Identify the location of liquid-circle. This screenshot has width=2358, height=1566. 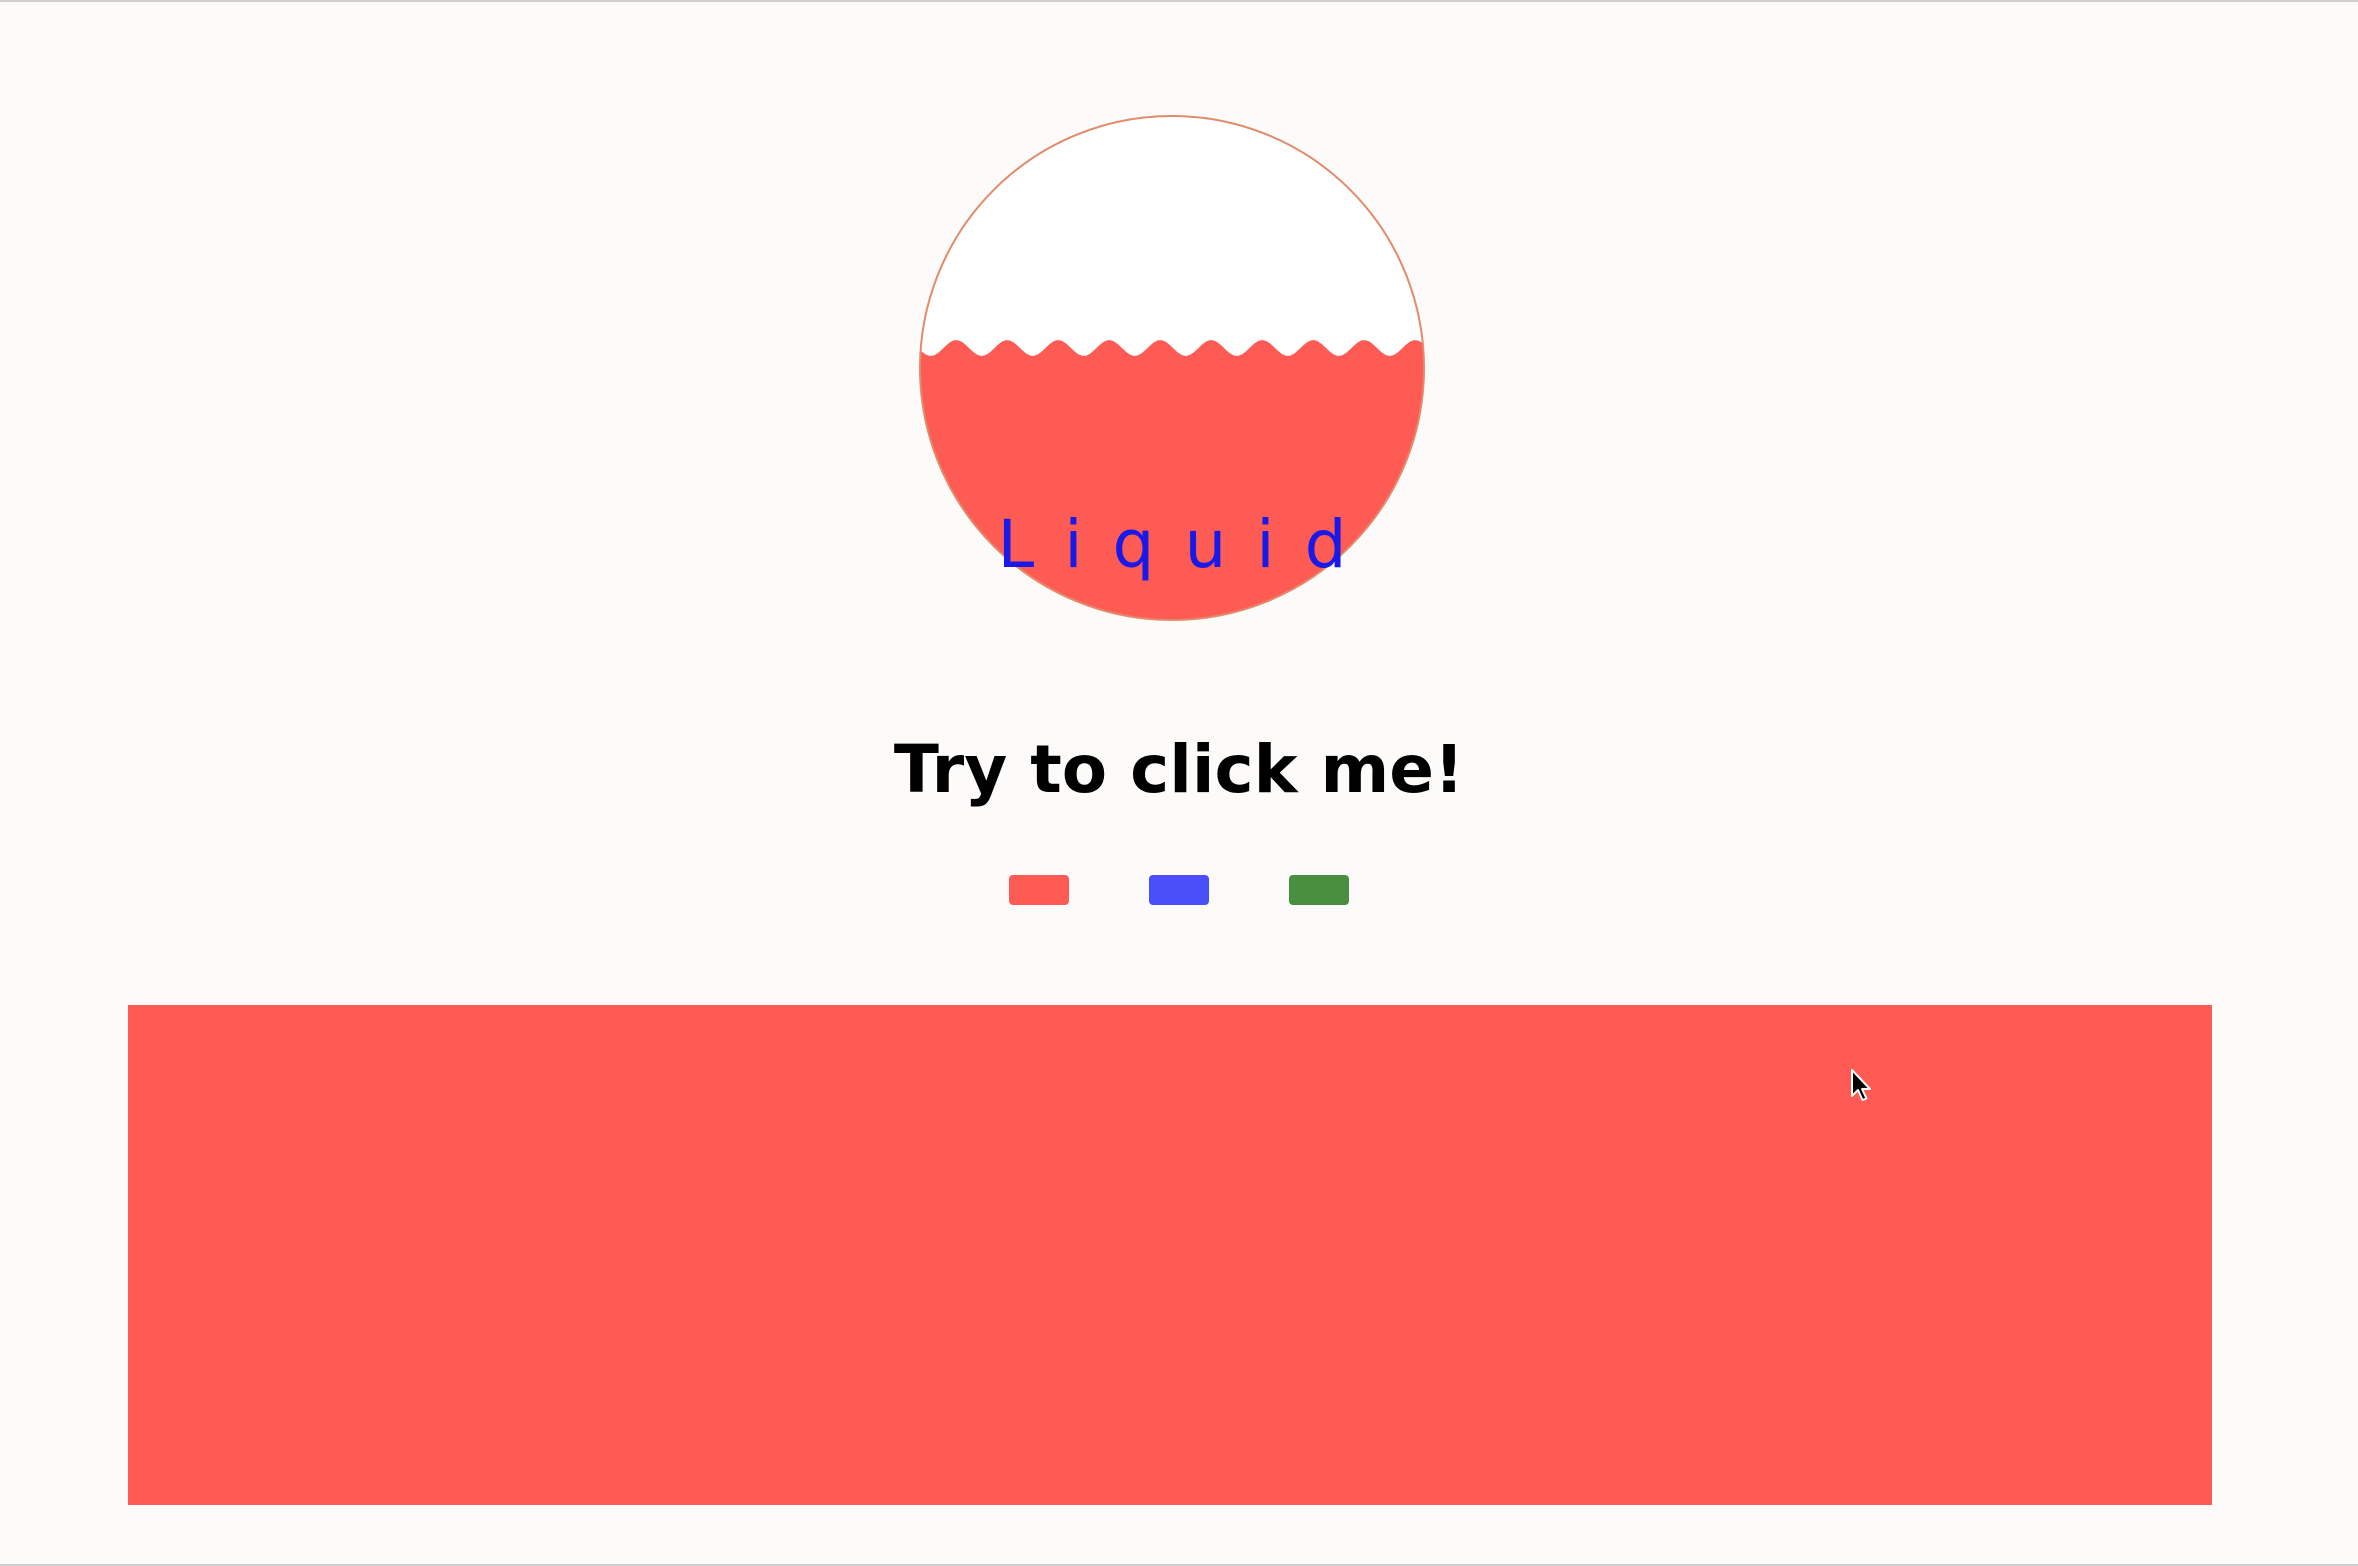
(1172, 368).